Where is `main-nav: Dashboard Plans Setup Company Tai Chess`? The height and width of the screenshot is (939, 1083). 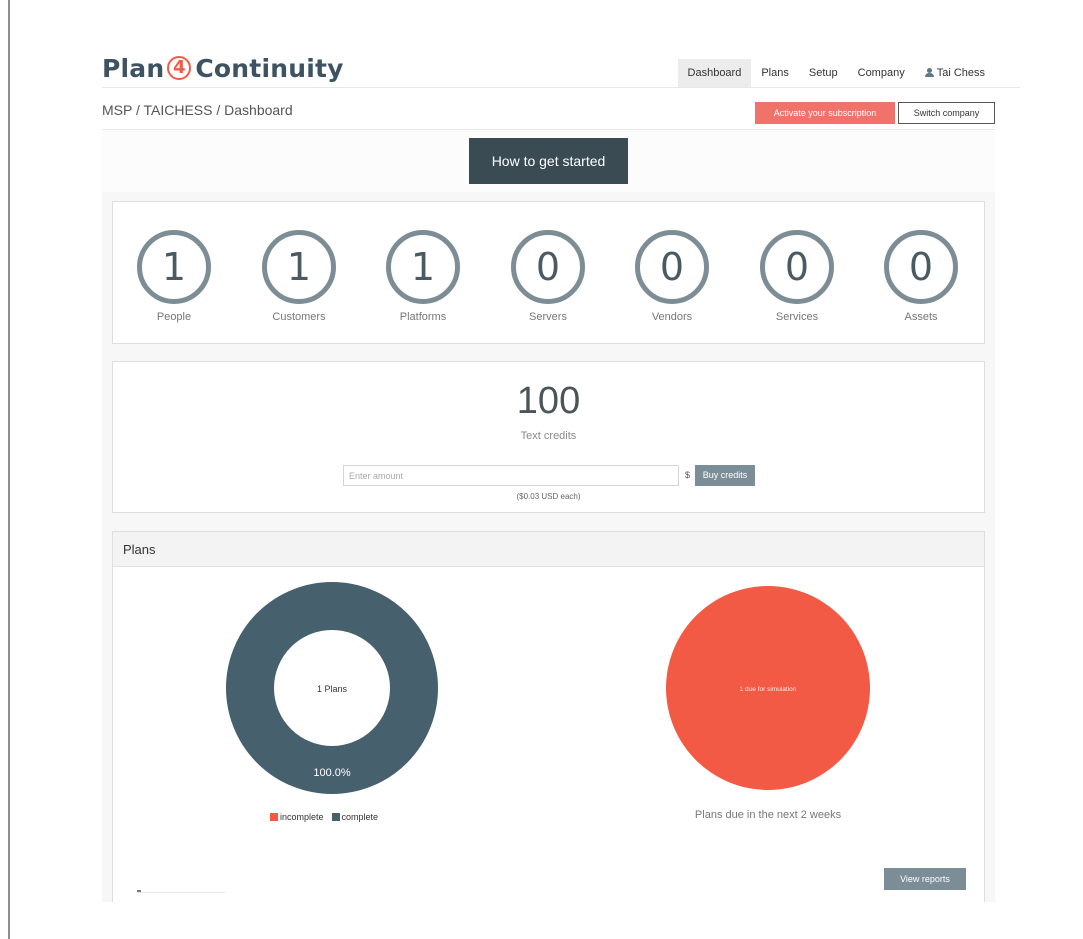
main-nav: Dashboard Plans Setup Company Tai Chess is located at coordinates (836, 73).